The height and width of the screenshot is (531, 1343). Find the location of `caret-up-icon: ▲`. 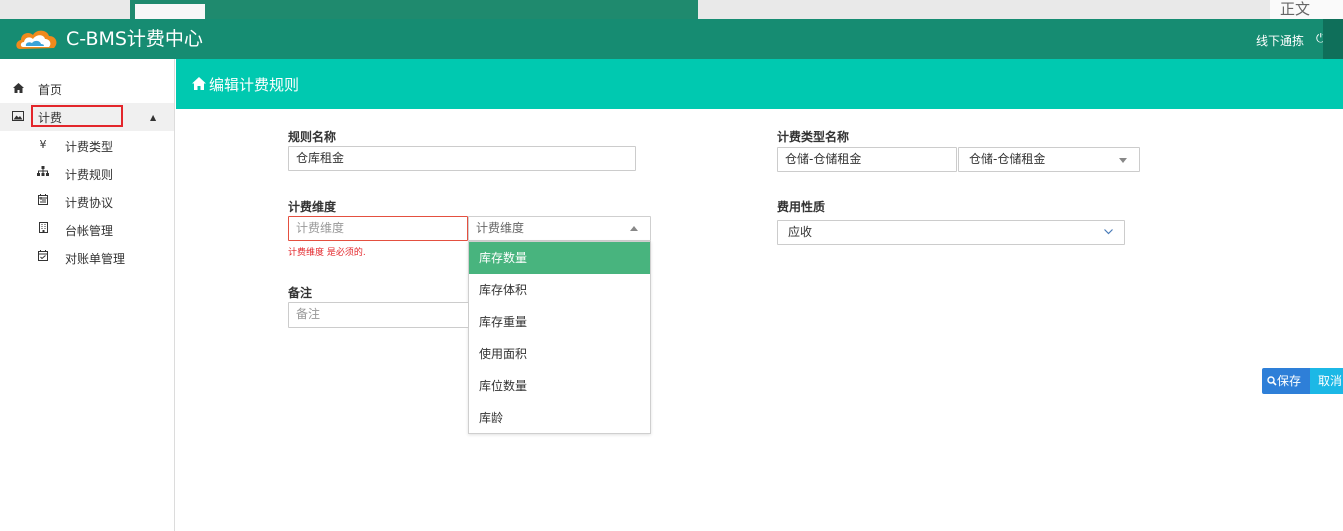

caret-up-icon: ▲ is located at coordinates (153, 117).